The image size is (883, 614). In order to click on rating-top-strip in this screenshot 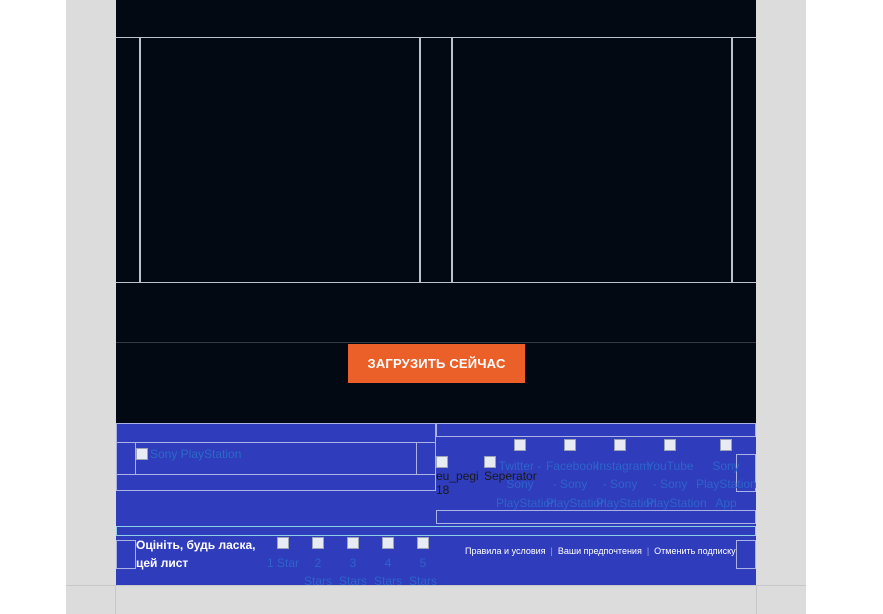, I will do `click(436, 531)`.